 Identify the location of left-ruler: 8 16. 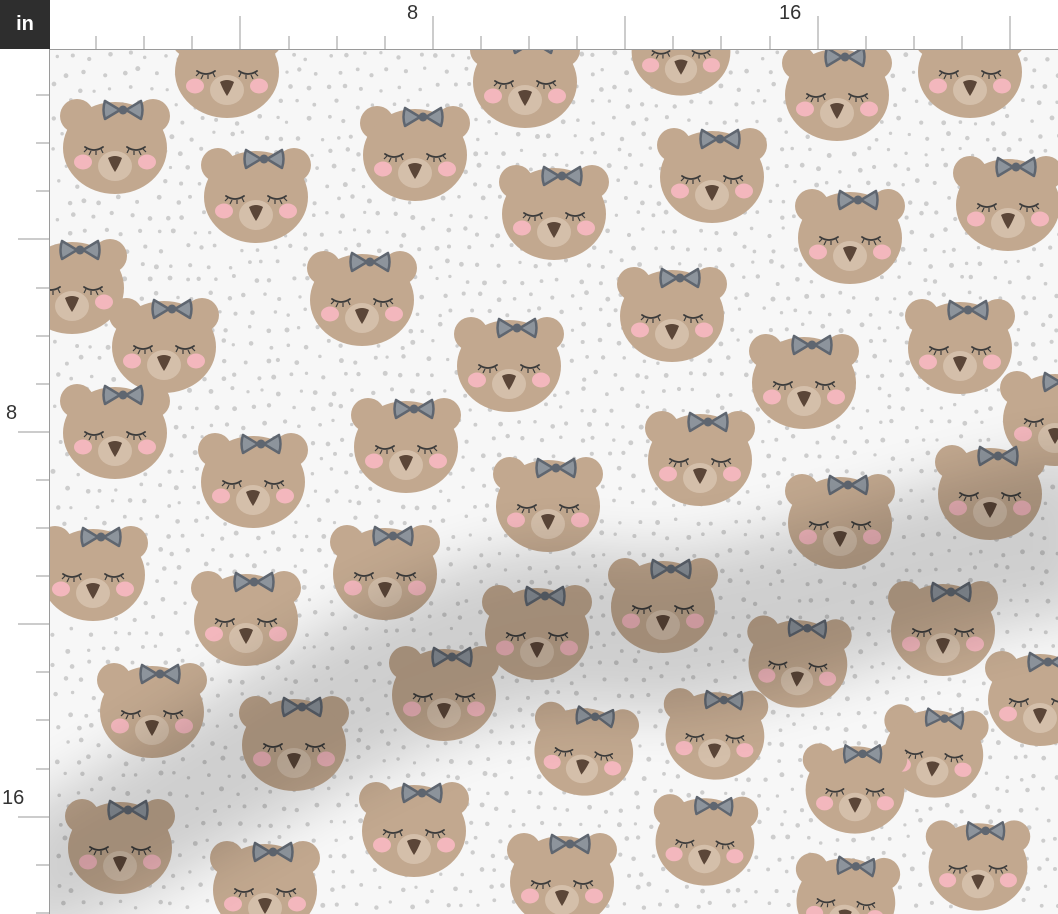
(25, 481).